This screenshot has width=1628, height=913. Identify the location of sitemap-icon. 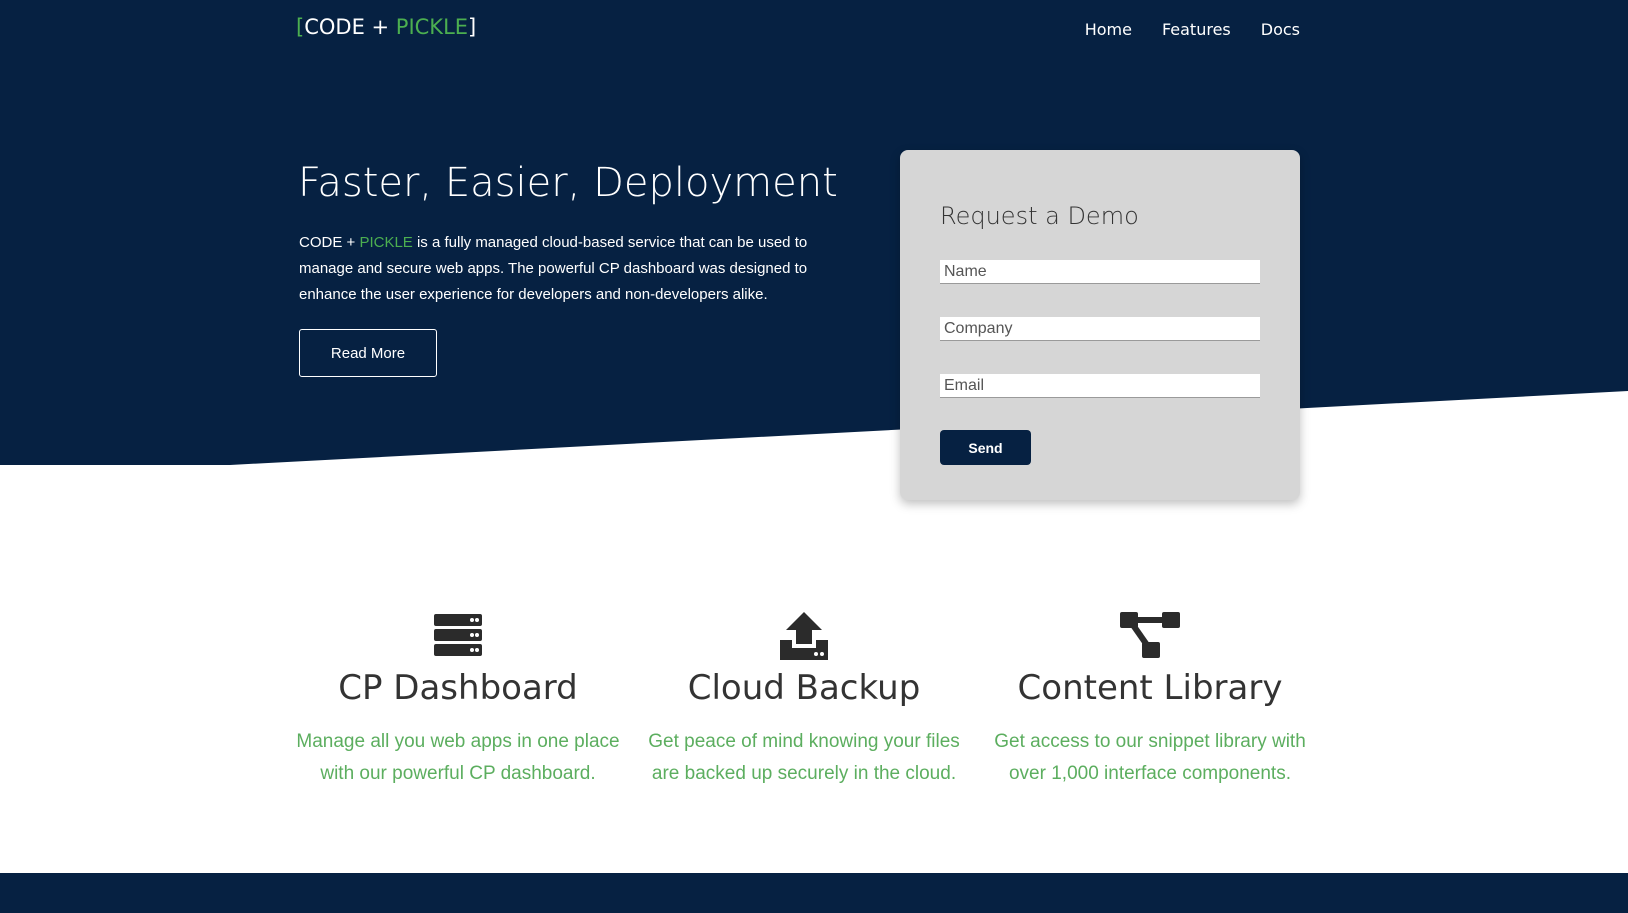
(1150, 635).